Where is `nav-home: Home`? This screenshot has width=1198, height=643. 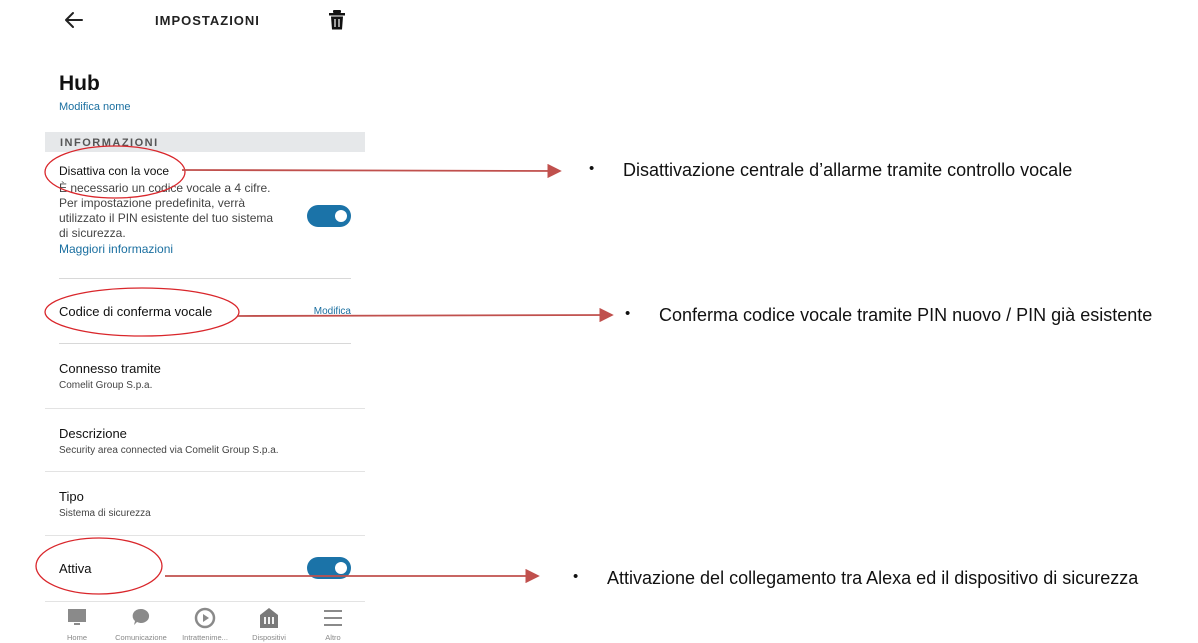 nav-home: Home is located at coordinates (77, 622).